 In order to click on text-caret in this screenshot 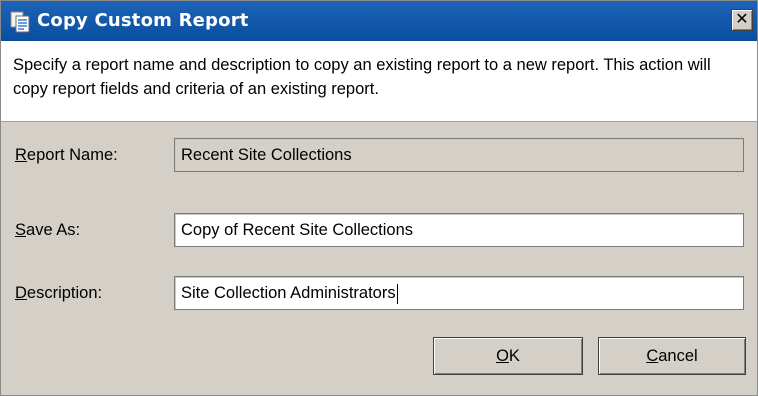, I will do `click(397, 293)`.